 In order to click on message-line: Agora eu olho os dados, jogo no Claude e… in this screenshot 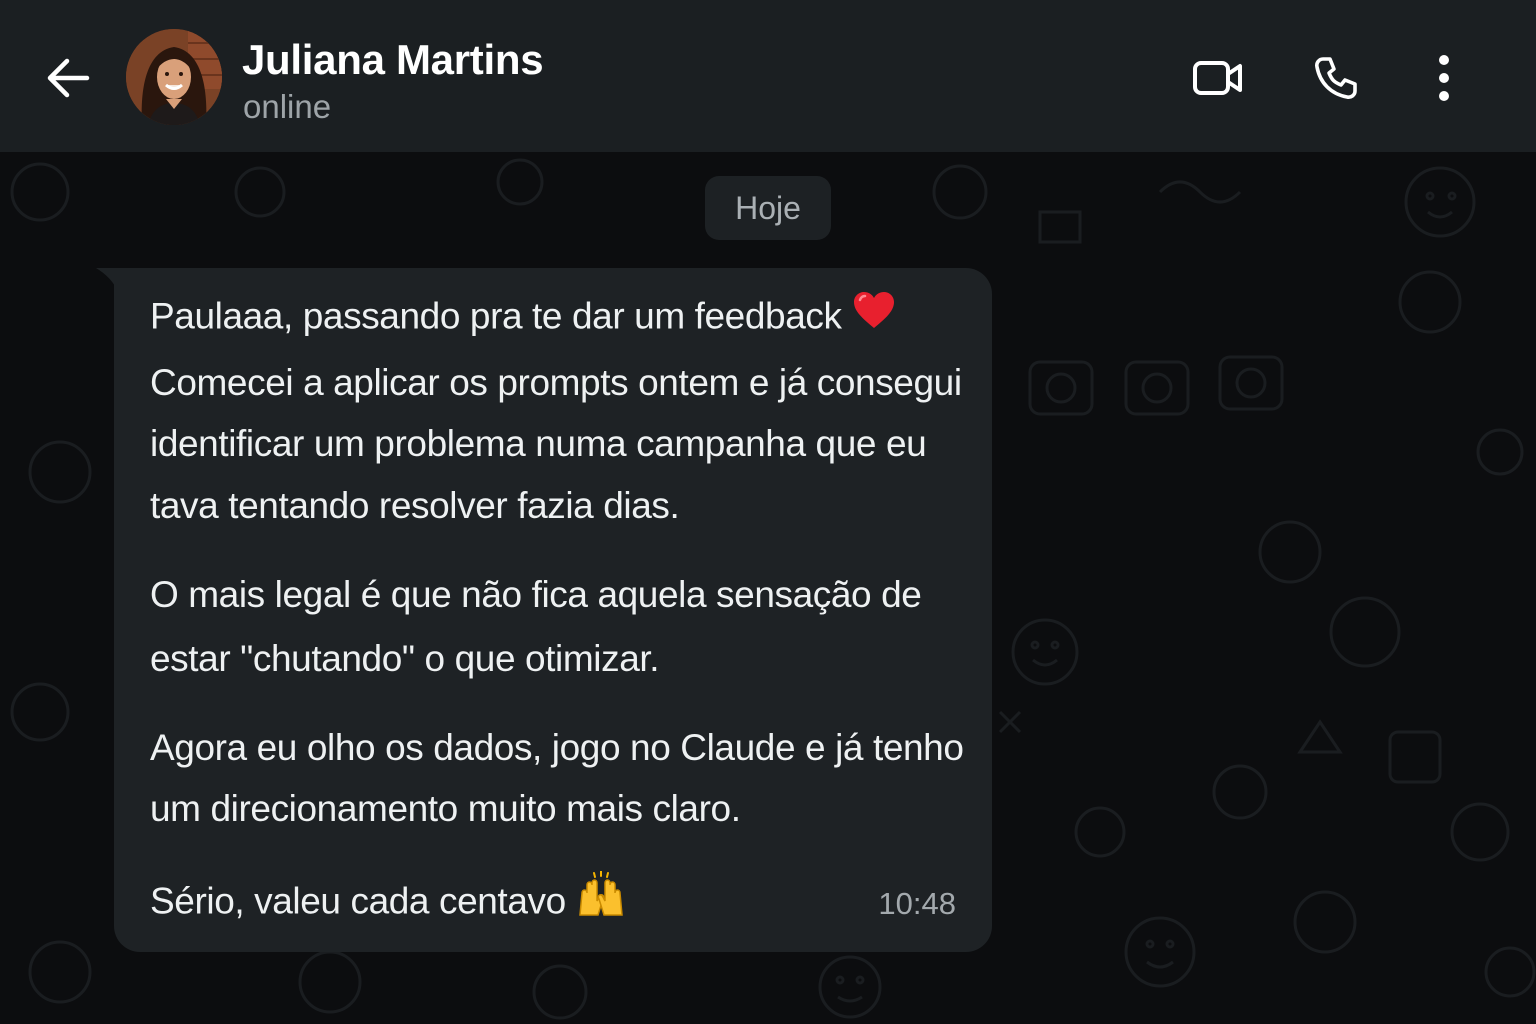, I will do `click(557, 747)`.